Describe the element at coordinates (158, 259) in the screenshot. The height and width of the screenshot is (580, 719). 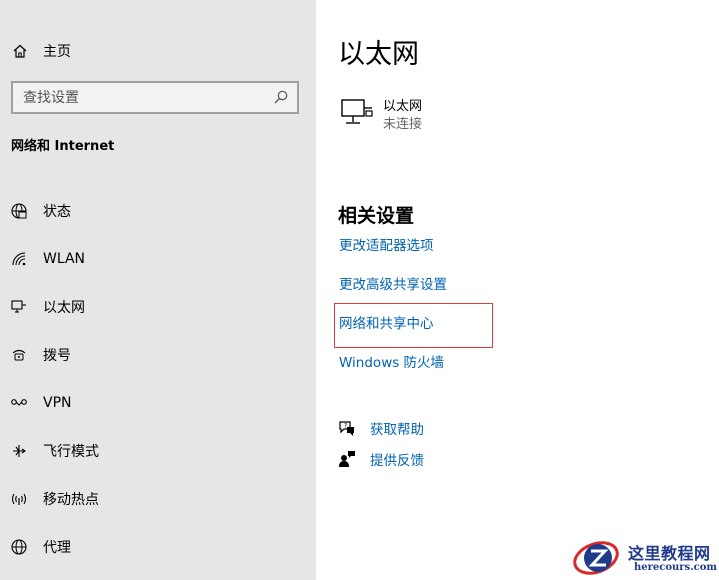
I see `sidebar-item-wlan: WLAN` at that location.